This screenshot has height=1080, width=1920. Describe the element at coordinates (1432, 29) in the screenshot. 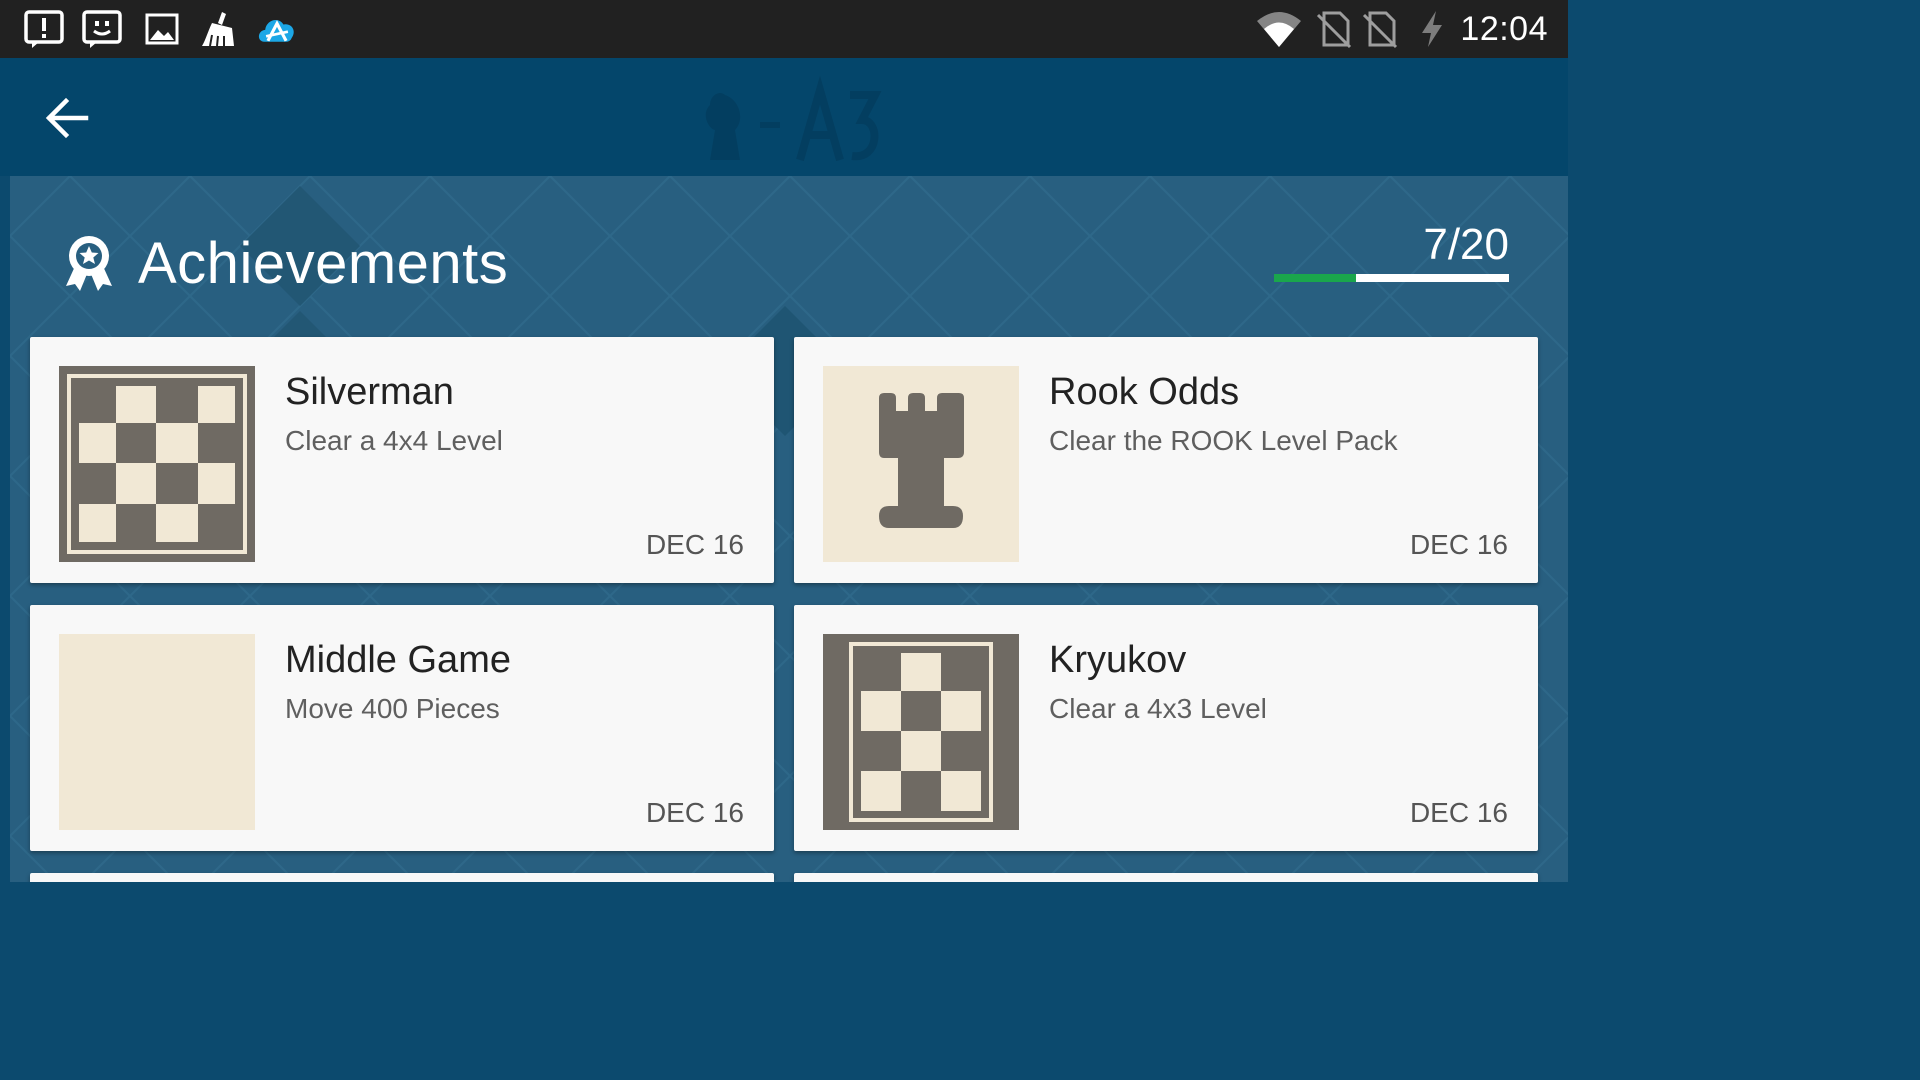

I see `charging-icon` at that location.